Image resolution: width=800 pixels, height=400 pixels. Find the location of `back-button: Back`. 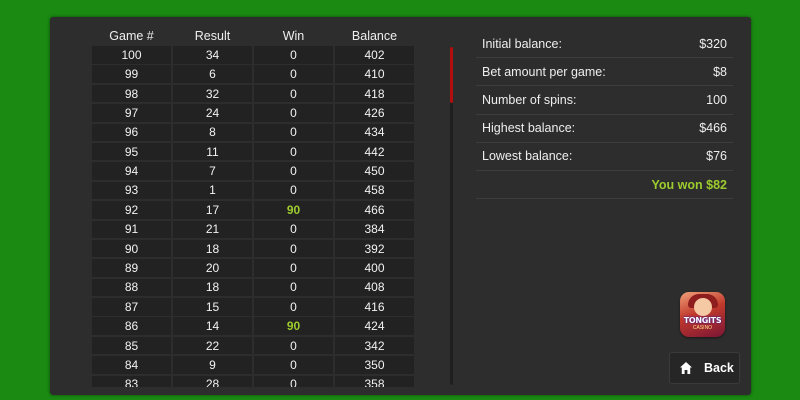

back-button: Back is located at coordinates (704, 368).